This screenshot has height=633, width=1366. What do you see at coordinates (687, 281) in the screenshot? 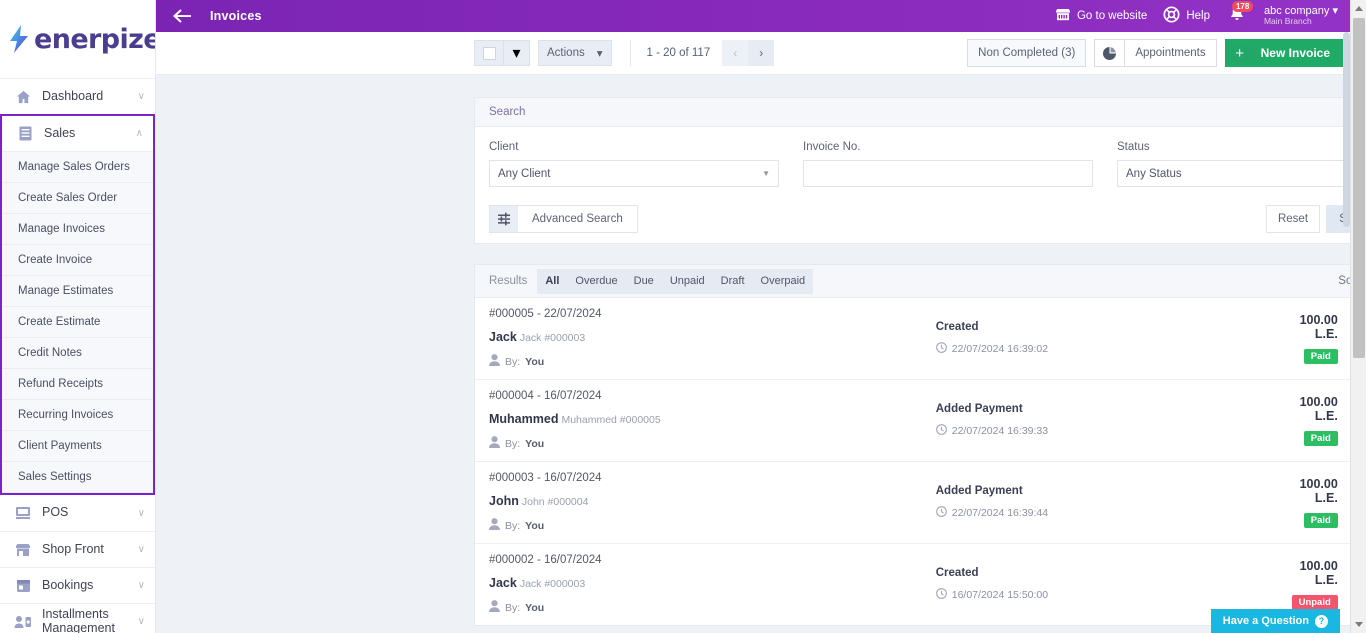
I see `tab-unpaid: Unpaid` at bounding box center [687, 281].